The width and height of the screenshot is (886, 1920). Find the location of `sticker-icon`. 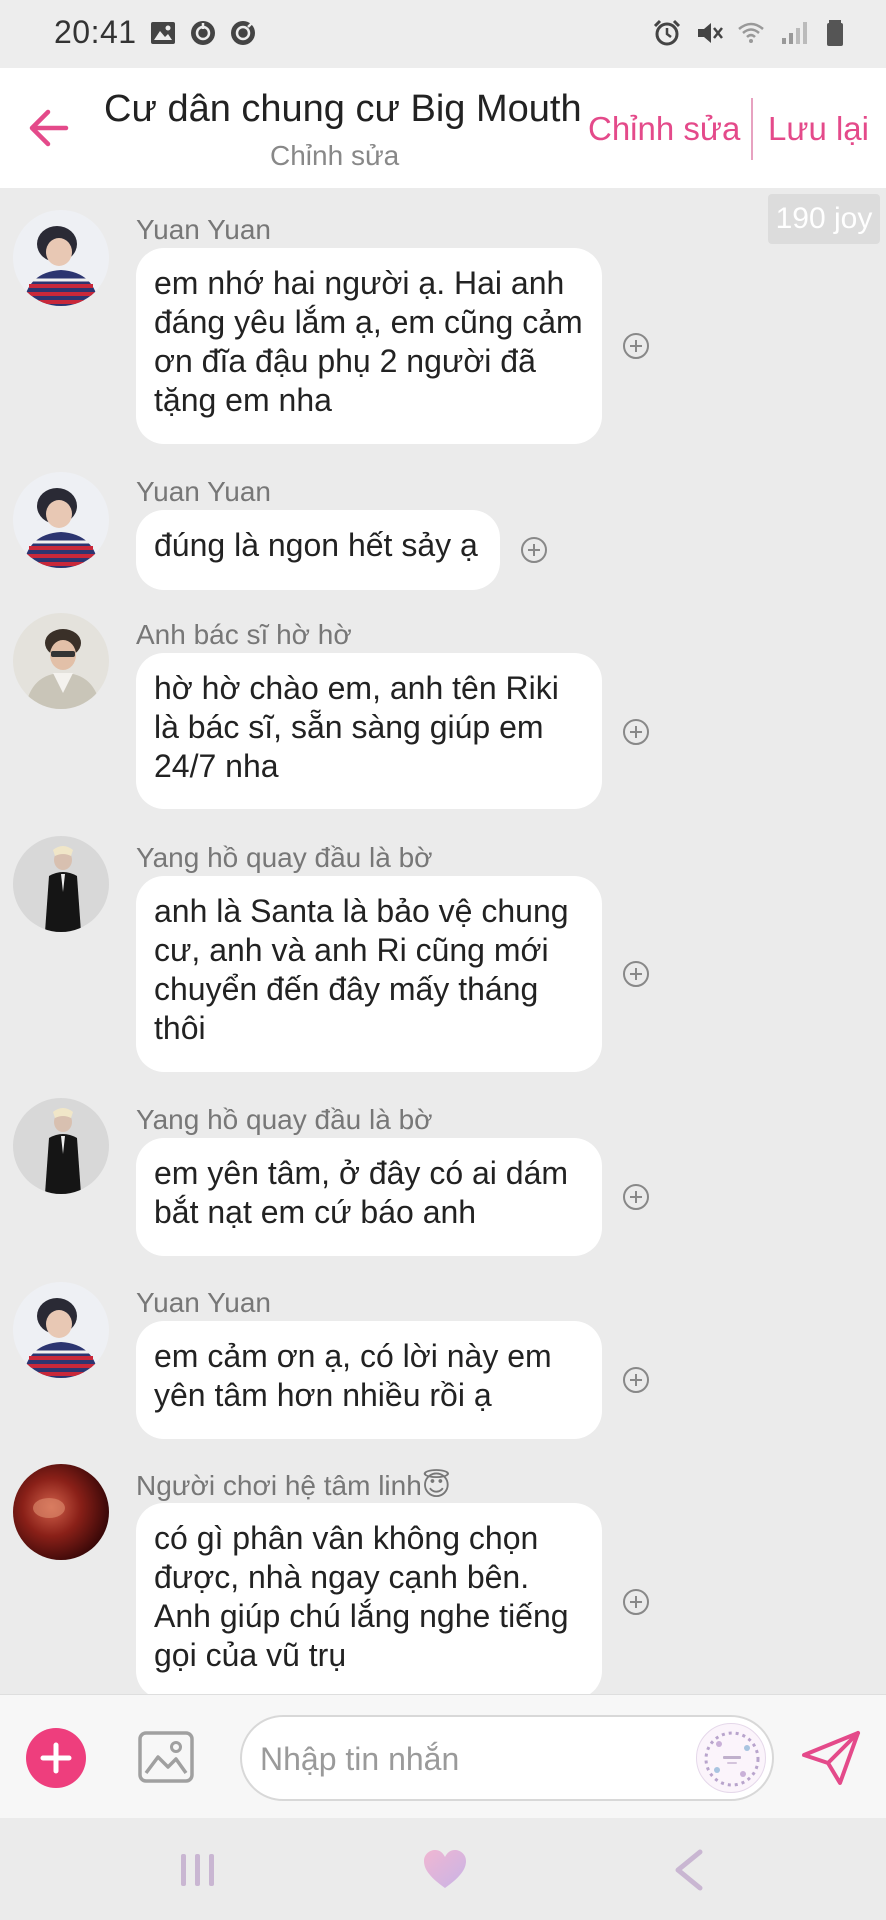

sticker-icon is located at coordinates (732, 1759).